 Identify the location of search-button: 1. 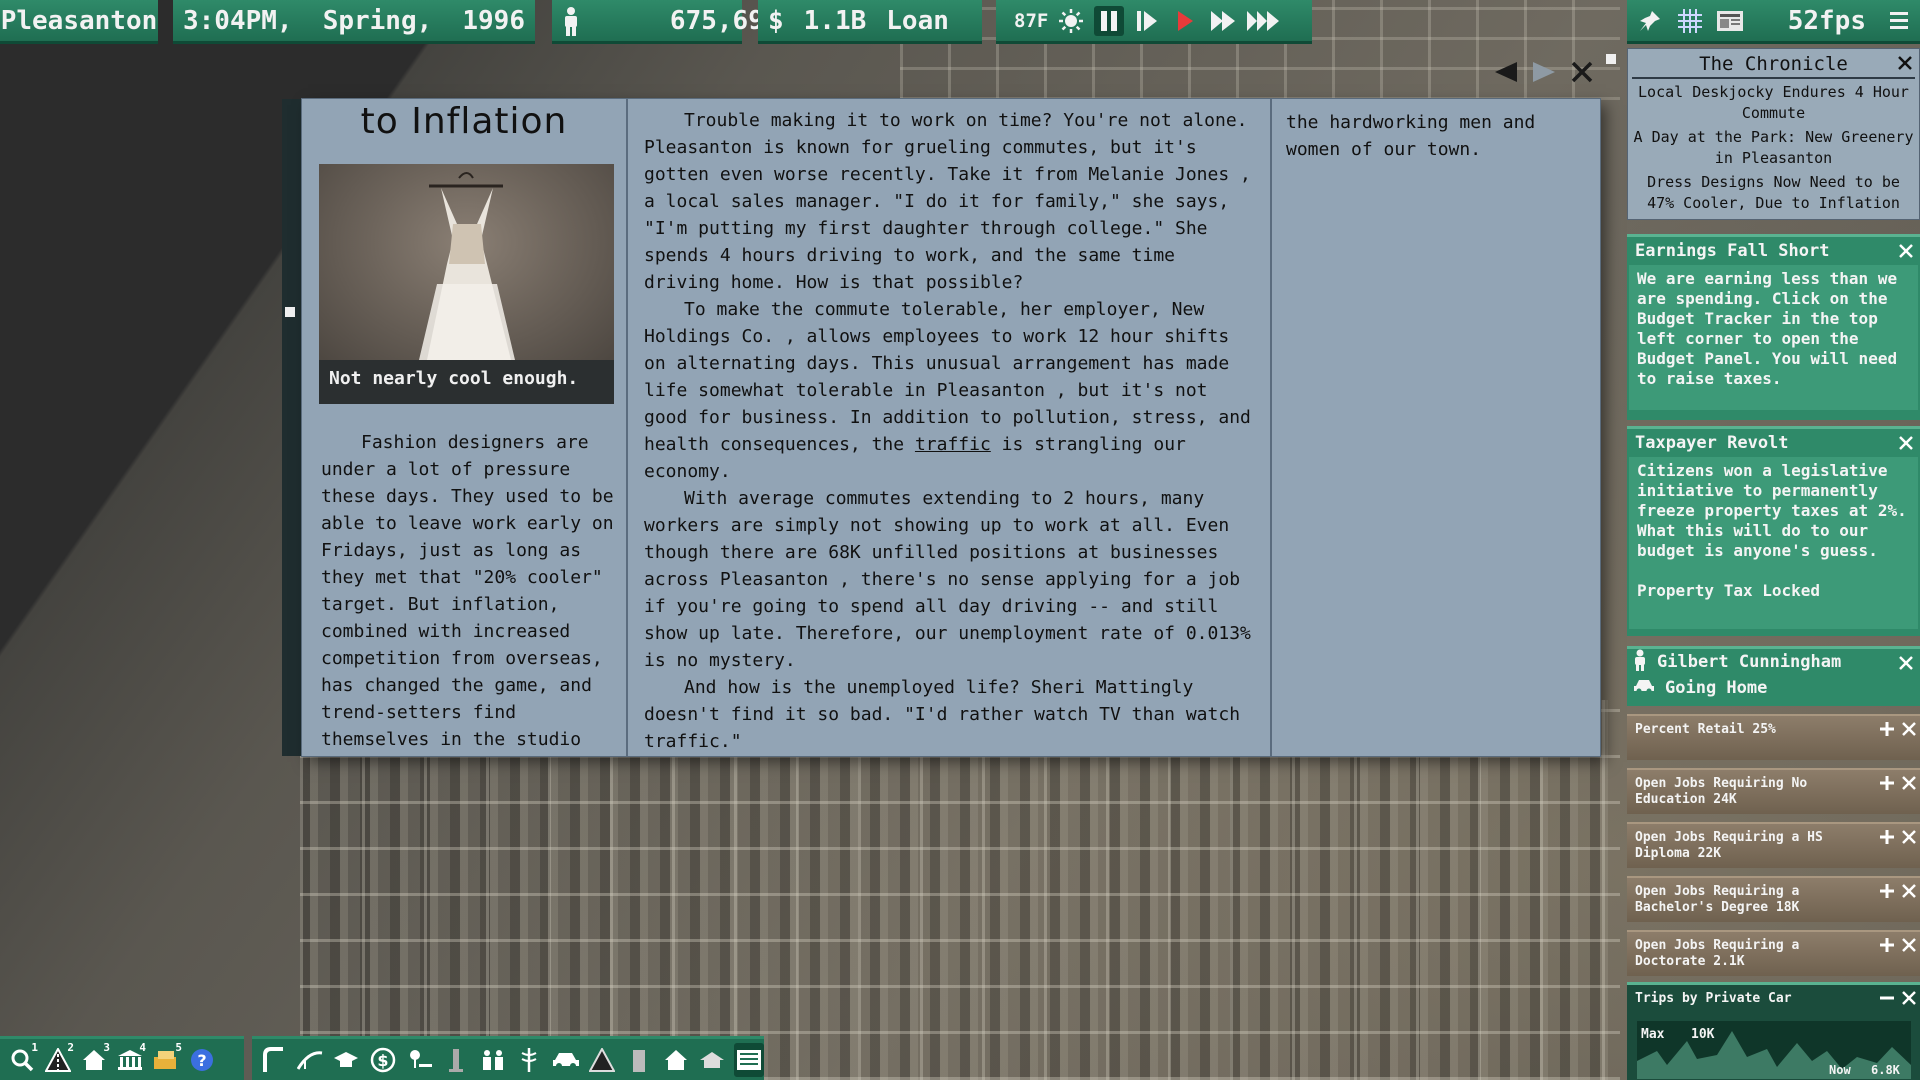
(22, 1059).